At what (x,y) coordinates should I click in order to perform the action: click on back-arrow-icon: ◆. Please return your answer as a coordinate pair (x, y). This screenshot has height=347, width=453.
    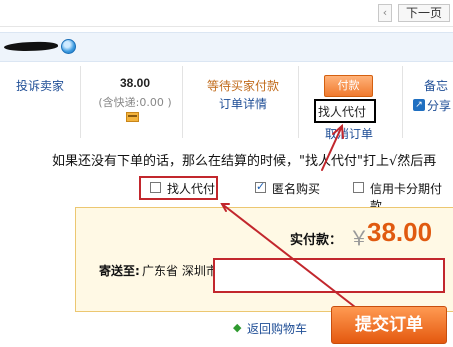
    Looking at the image, I should click on (237, 327).